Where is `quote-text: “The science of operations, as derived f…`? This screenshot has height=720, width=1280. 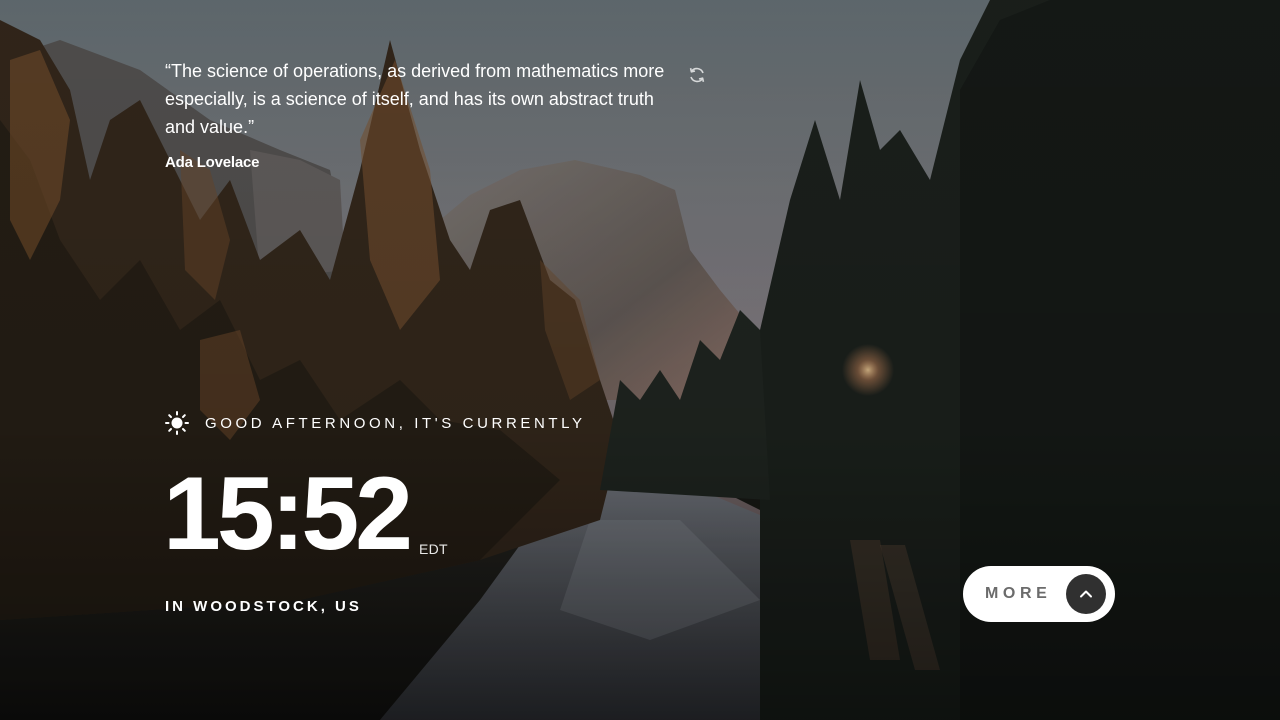 quote-text: “The science of operations, as derived f… is located at coordinates (415, 99).